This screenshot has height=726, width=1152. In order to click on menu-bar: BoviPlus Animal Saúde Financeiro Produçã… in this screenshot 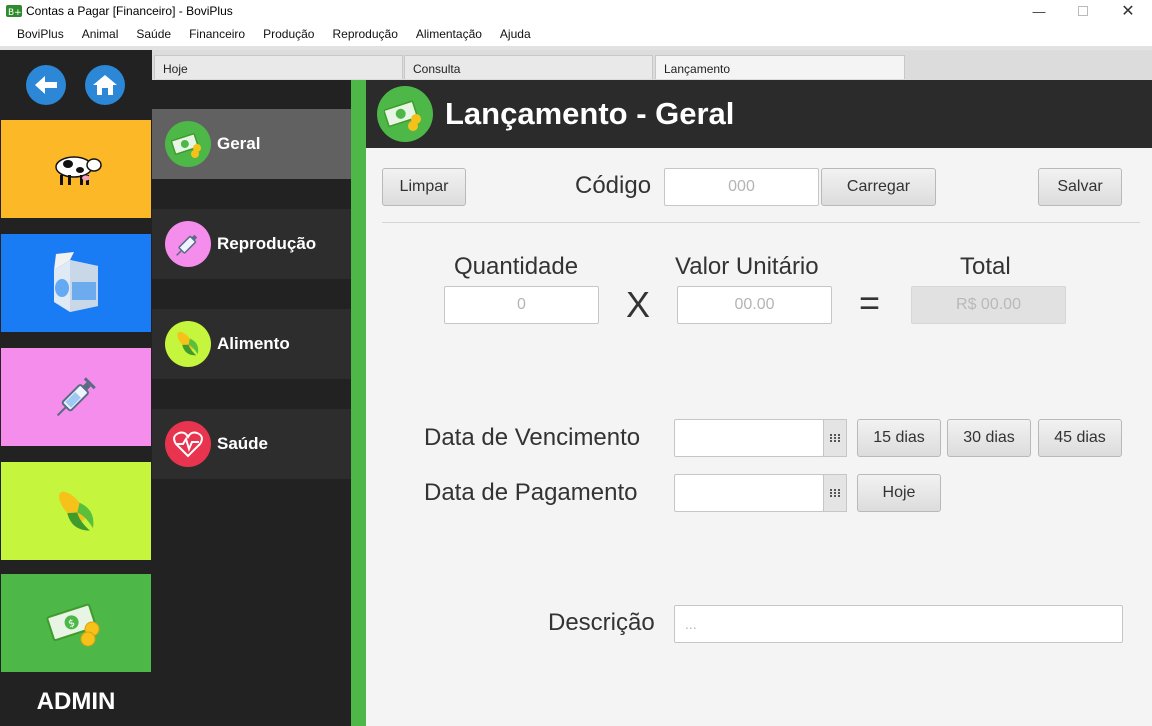, I will do `click(576, 34)`.